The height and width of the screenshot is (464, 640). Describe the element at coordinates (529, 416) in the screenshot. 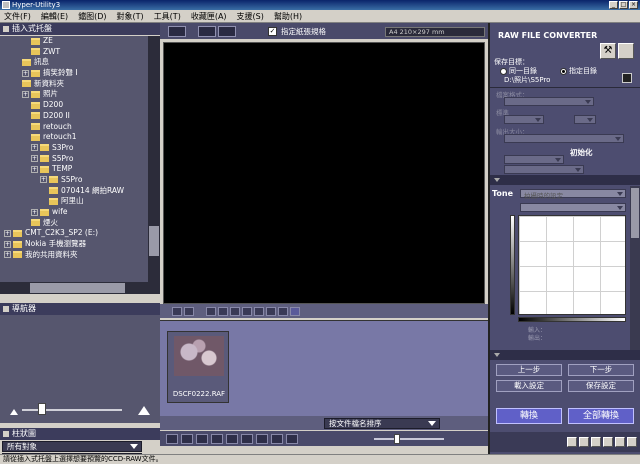

I see `convert-button: 轉換` at that location.